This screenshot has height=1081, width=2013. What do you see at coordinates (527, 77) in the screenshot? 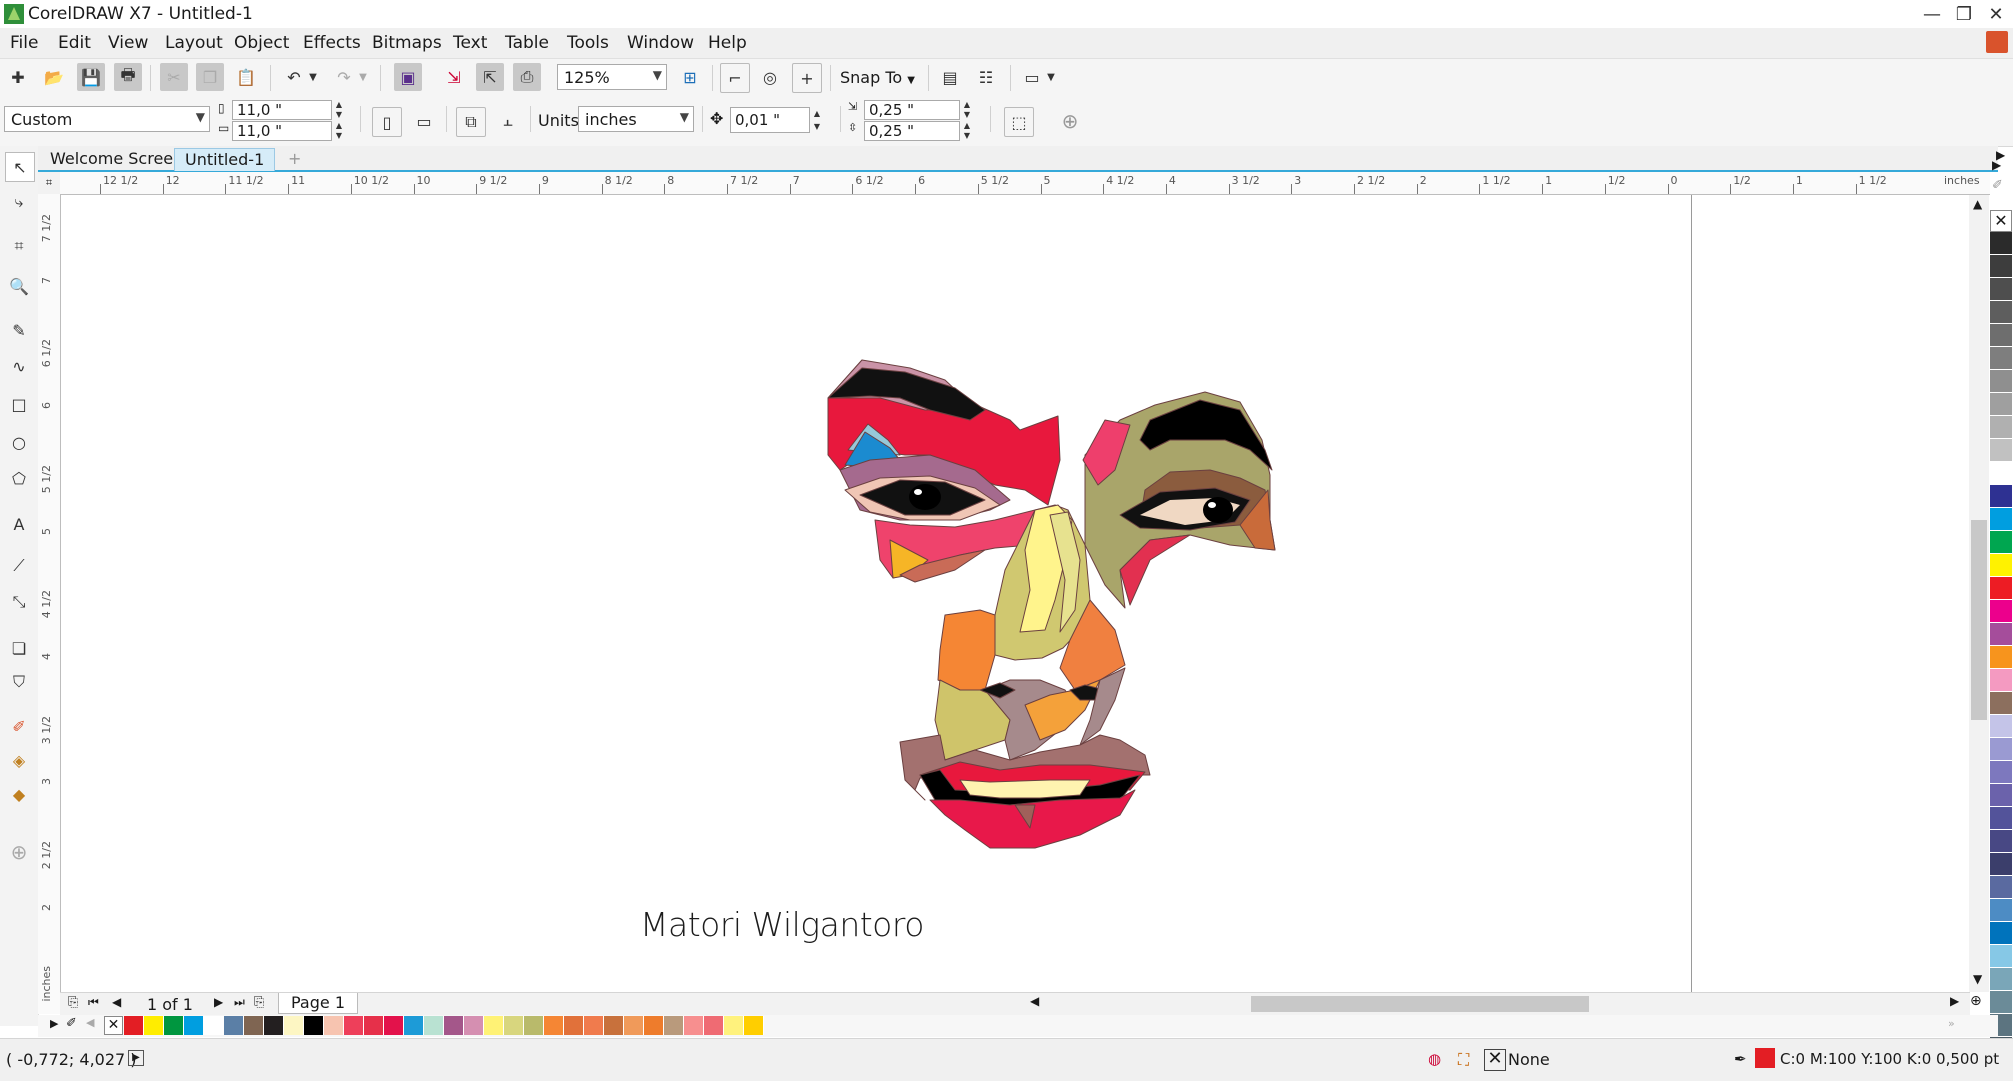
I see `publish-pdf-icon: ⎙` at bounding box center [527, 77].